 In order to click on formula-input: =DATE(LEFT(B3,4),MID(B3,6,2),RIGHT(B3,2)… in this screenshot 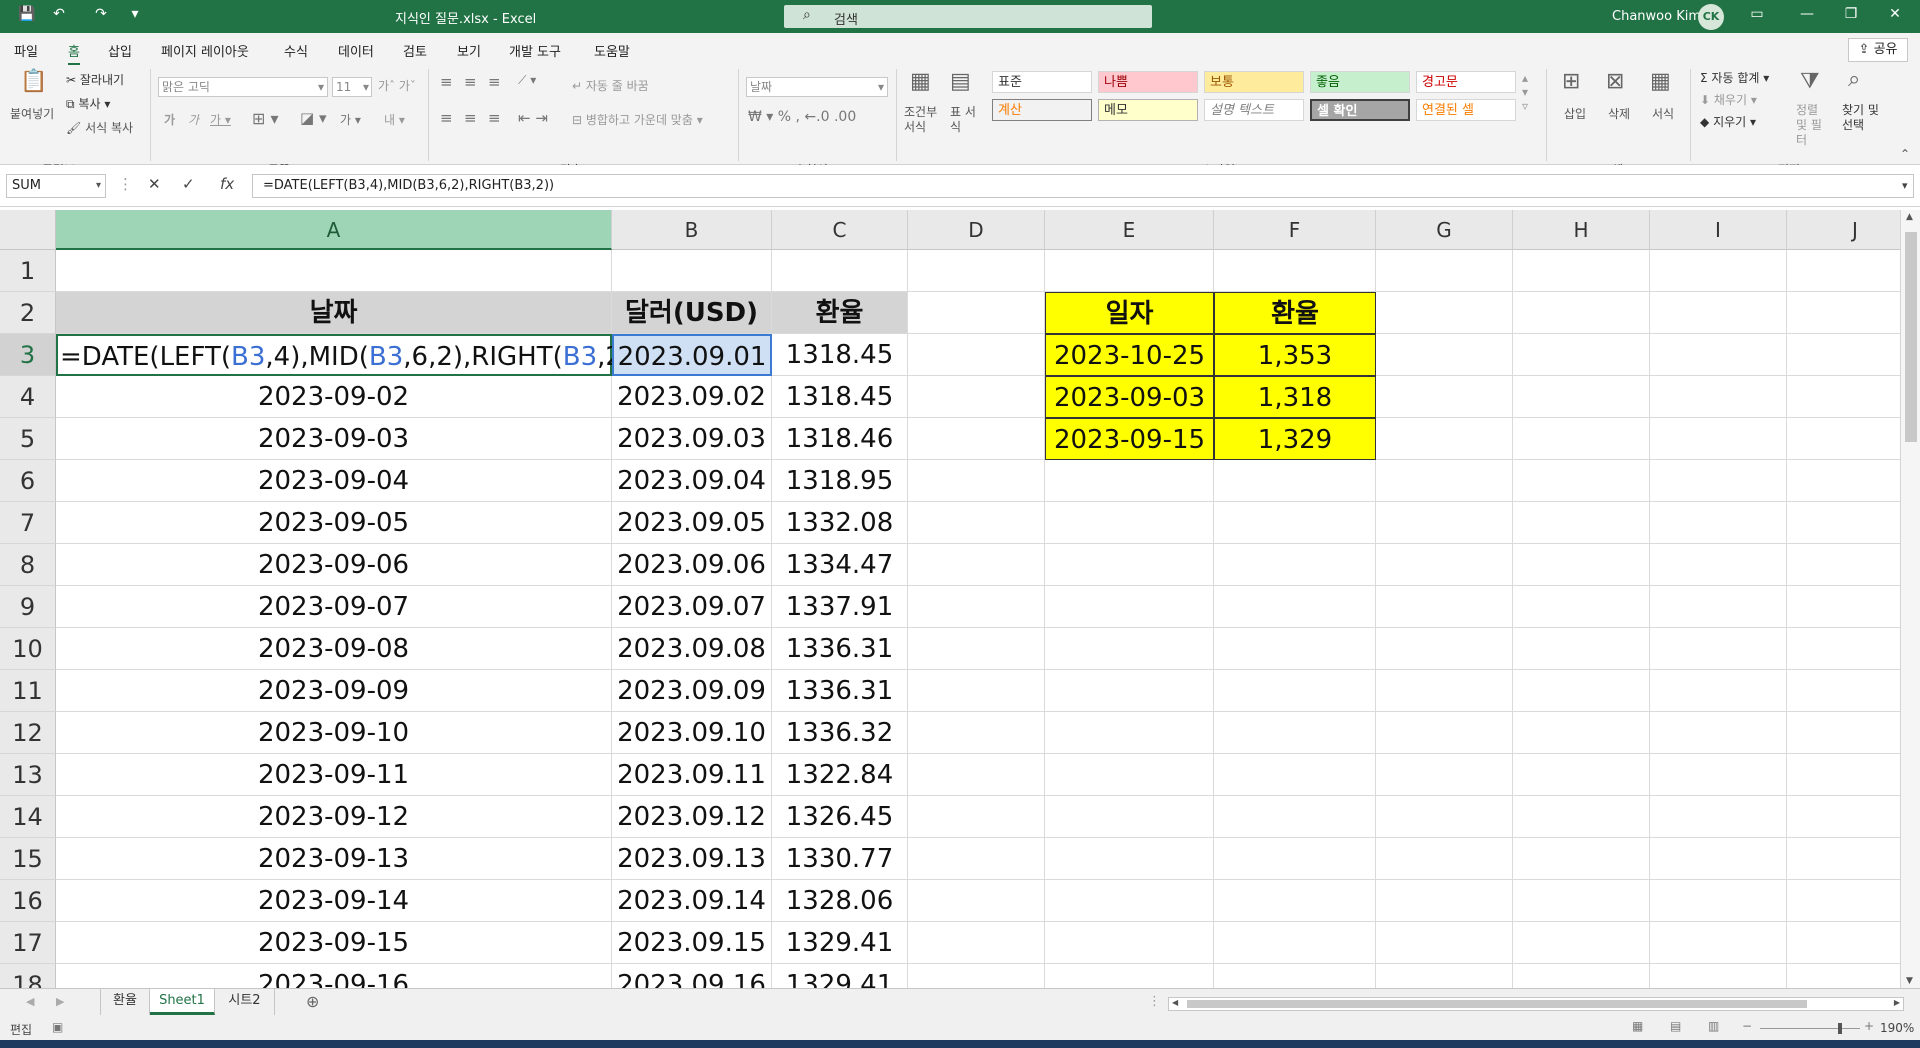, I will do `click(1083, 186)`.